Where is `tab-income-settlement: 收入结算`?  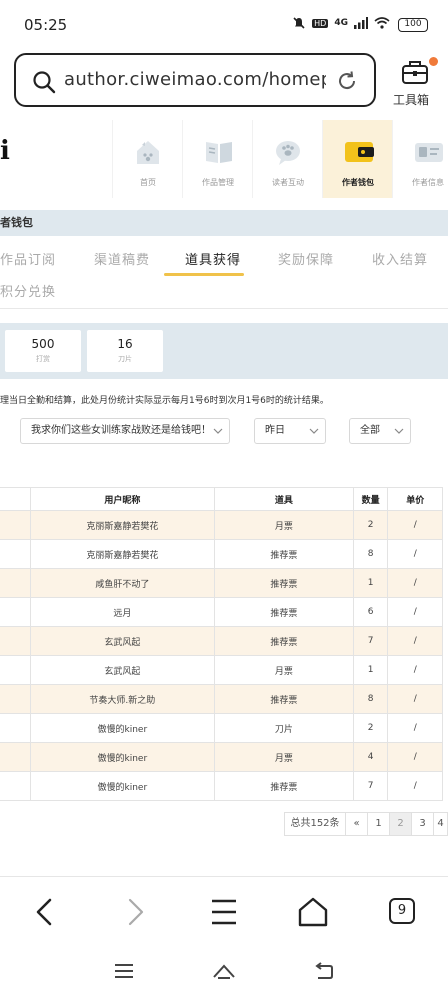 tab-income-settlement: 收入结算 is located at coordinates (400, 258).